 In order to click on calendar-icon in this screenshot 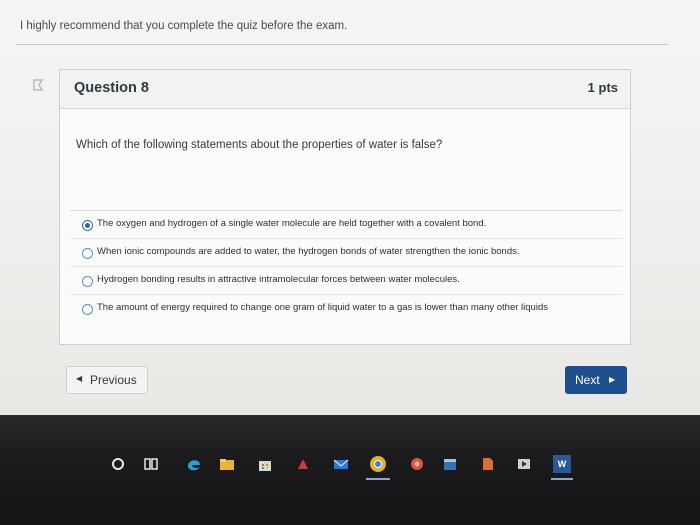, I will do `click(450, 464)`.